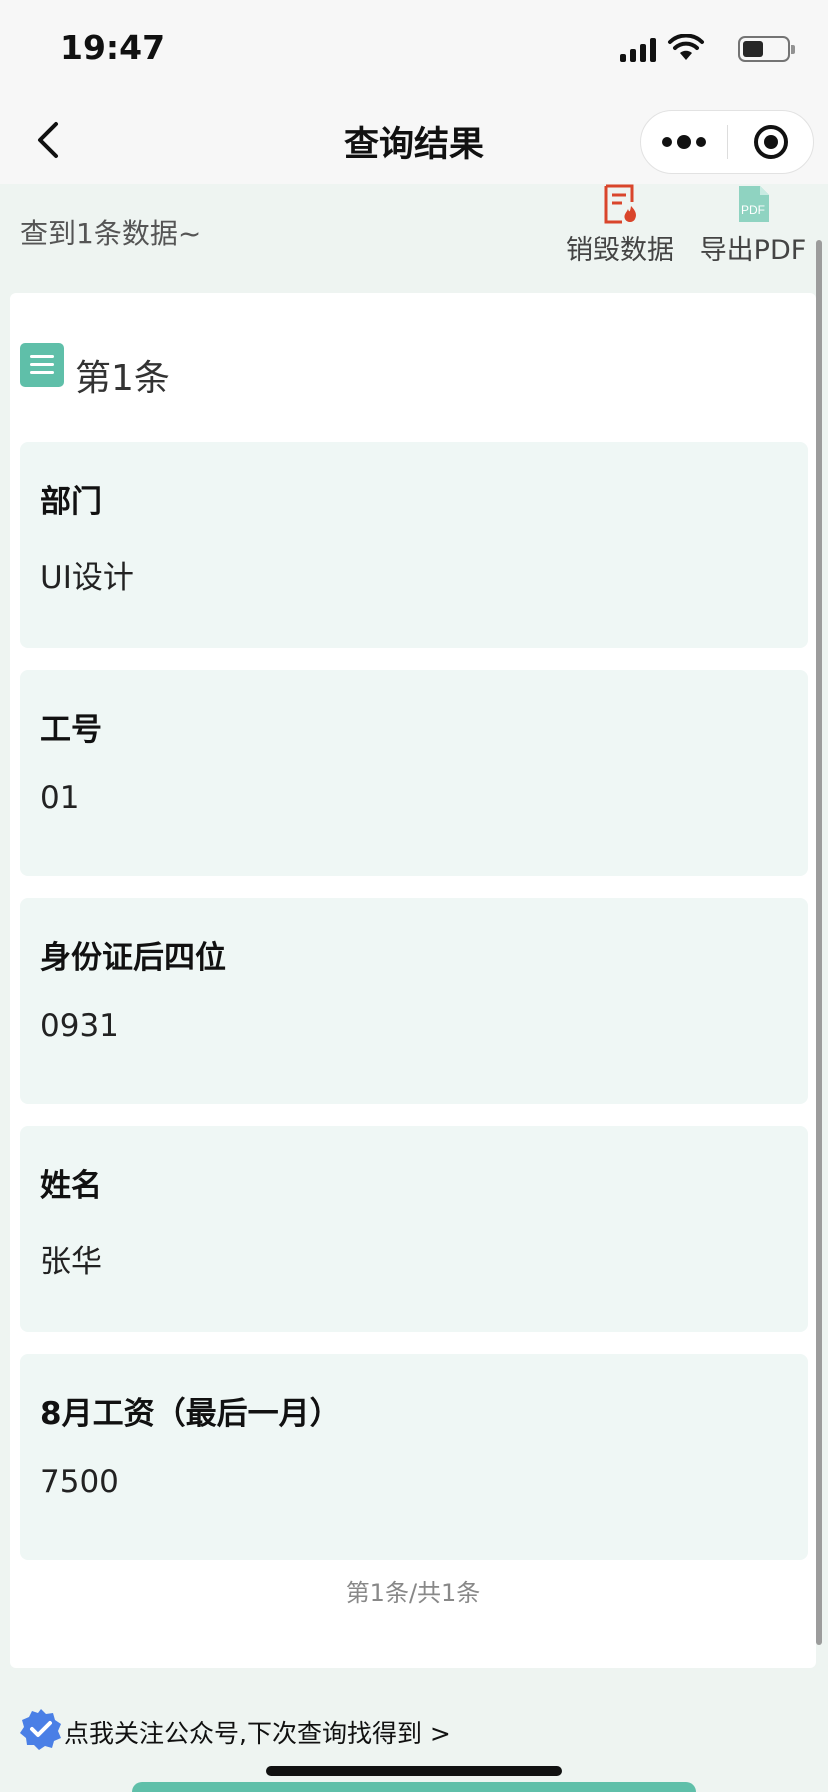 This screenshot has height=1792, width=828. I want to click on close-mini-program-icon, so click(771, 142).